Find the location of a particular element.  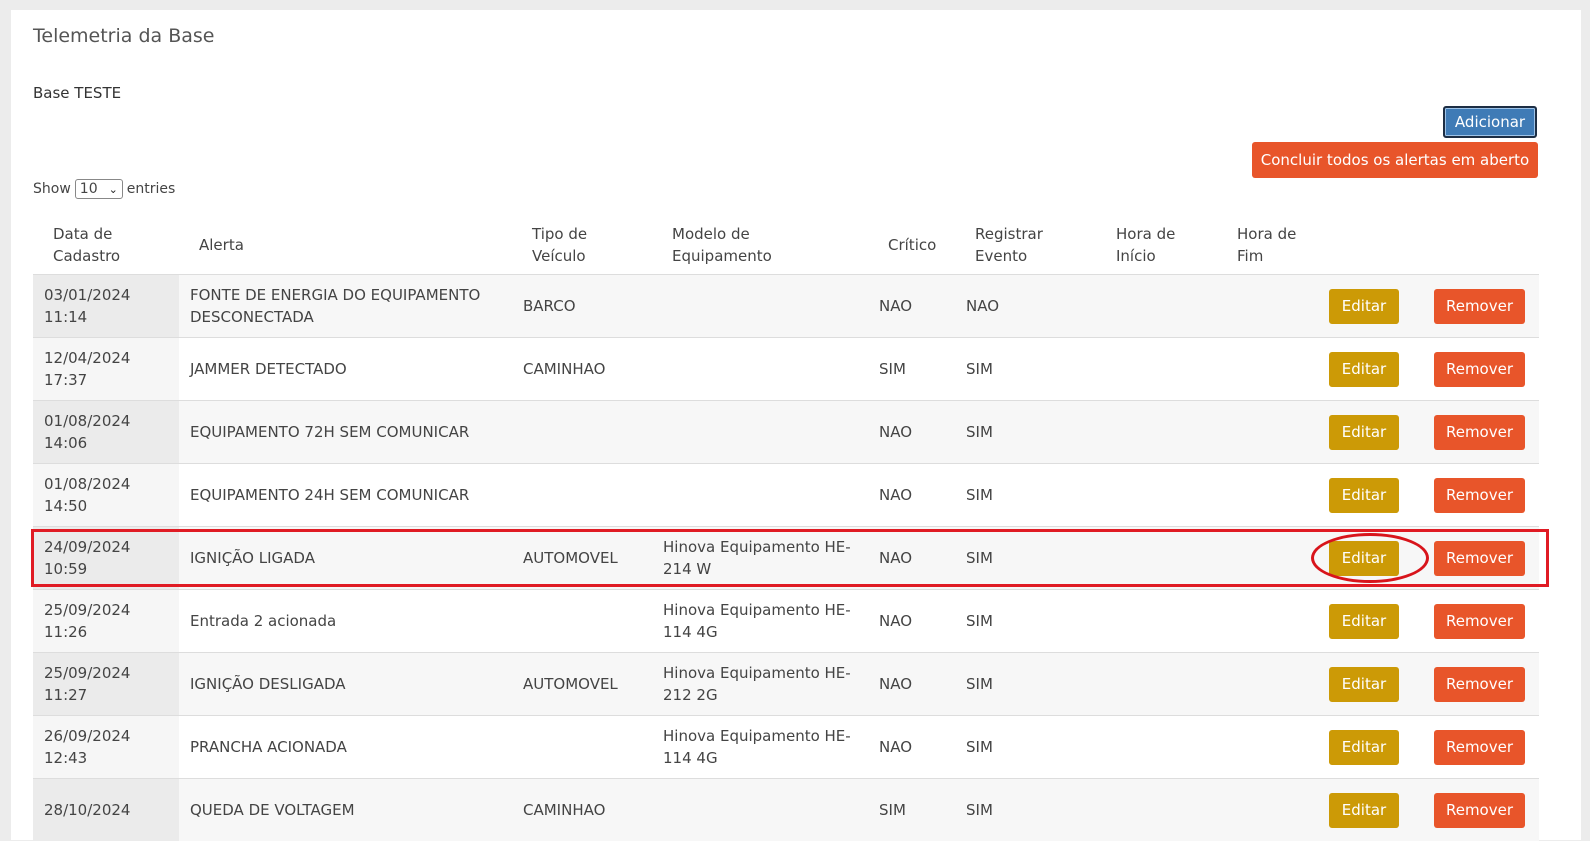

conclude-all-alerts-button: Concluir todos os alertas em aberto is located at coordinates (1395, 160).